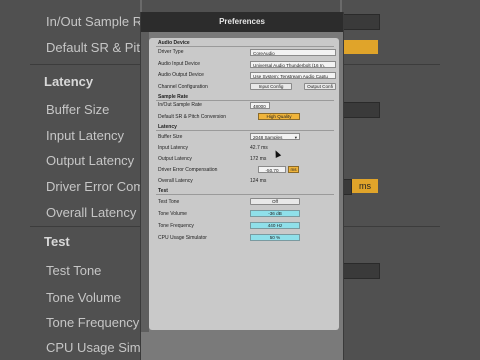 The image size is (480, 360). What do you see at coordinates (93, 322) in the screenshot?
I see `bg-label-tone-frequency: Tone Frequency` at bounding box center [93, 322].